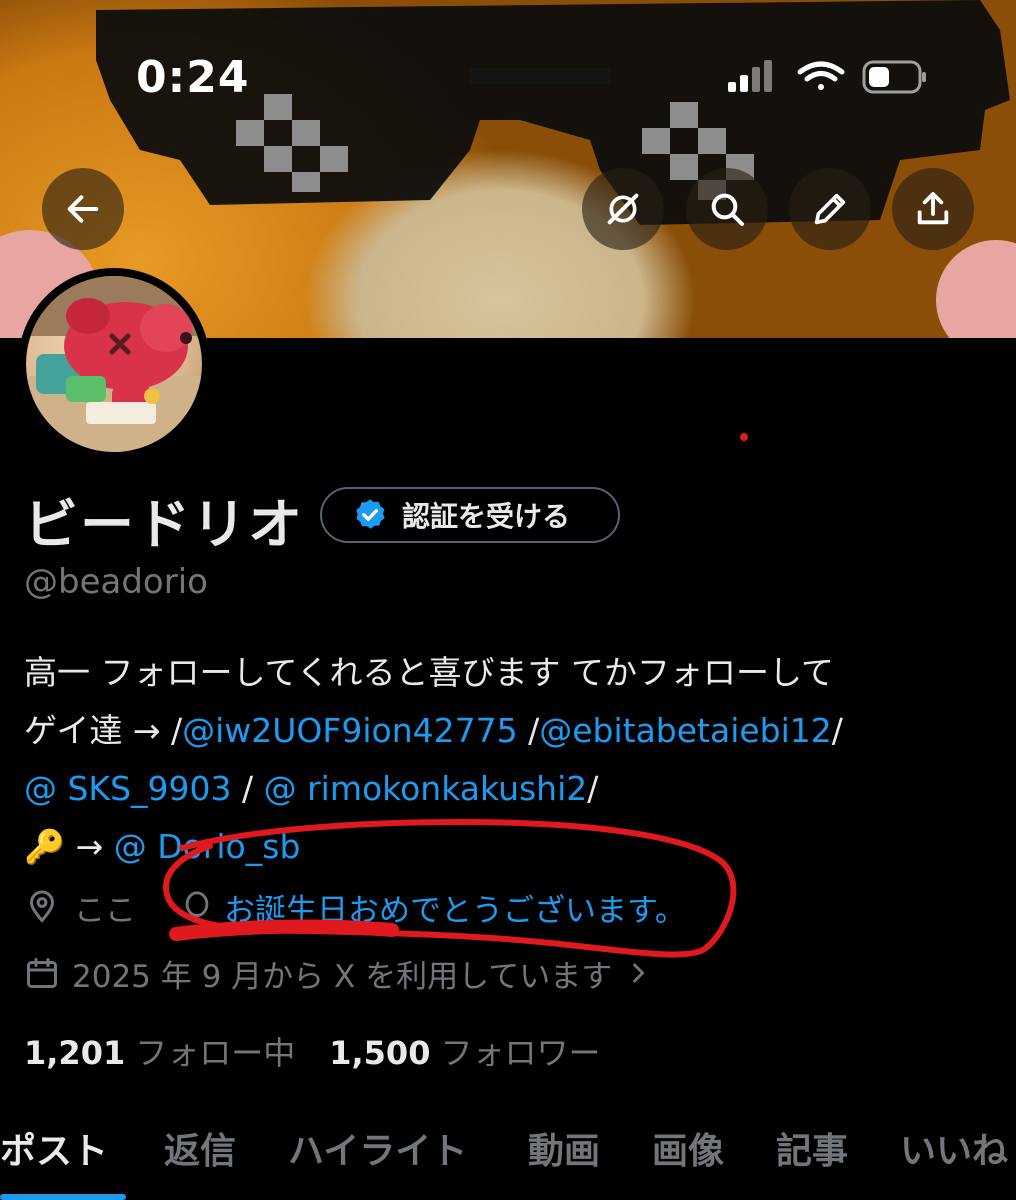 The image size is (1016, 1200). What do you see at coordinates (564, 1148) in the screenshot?
I see `tab-videos: 動画` at bounding box center [564, 1148].